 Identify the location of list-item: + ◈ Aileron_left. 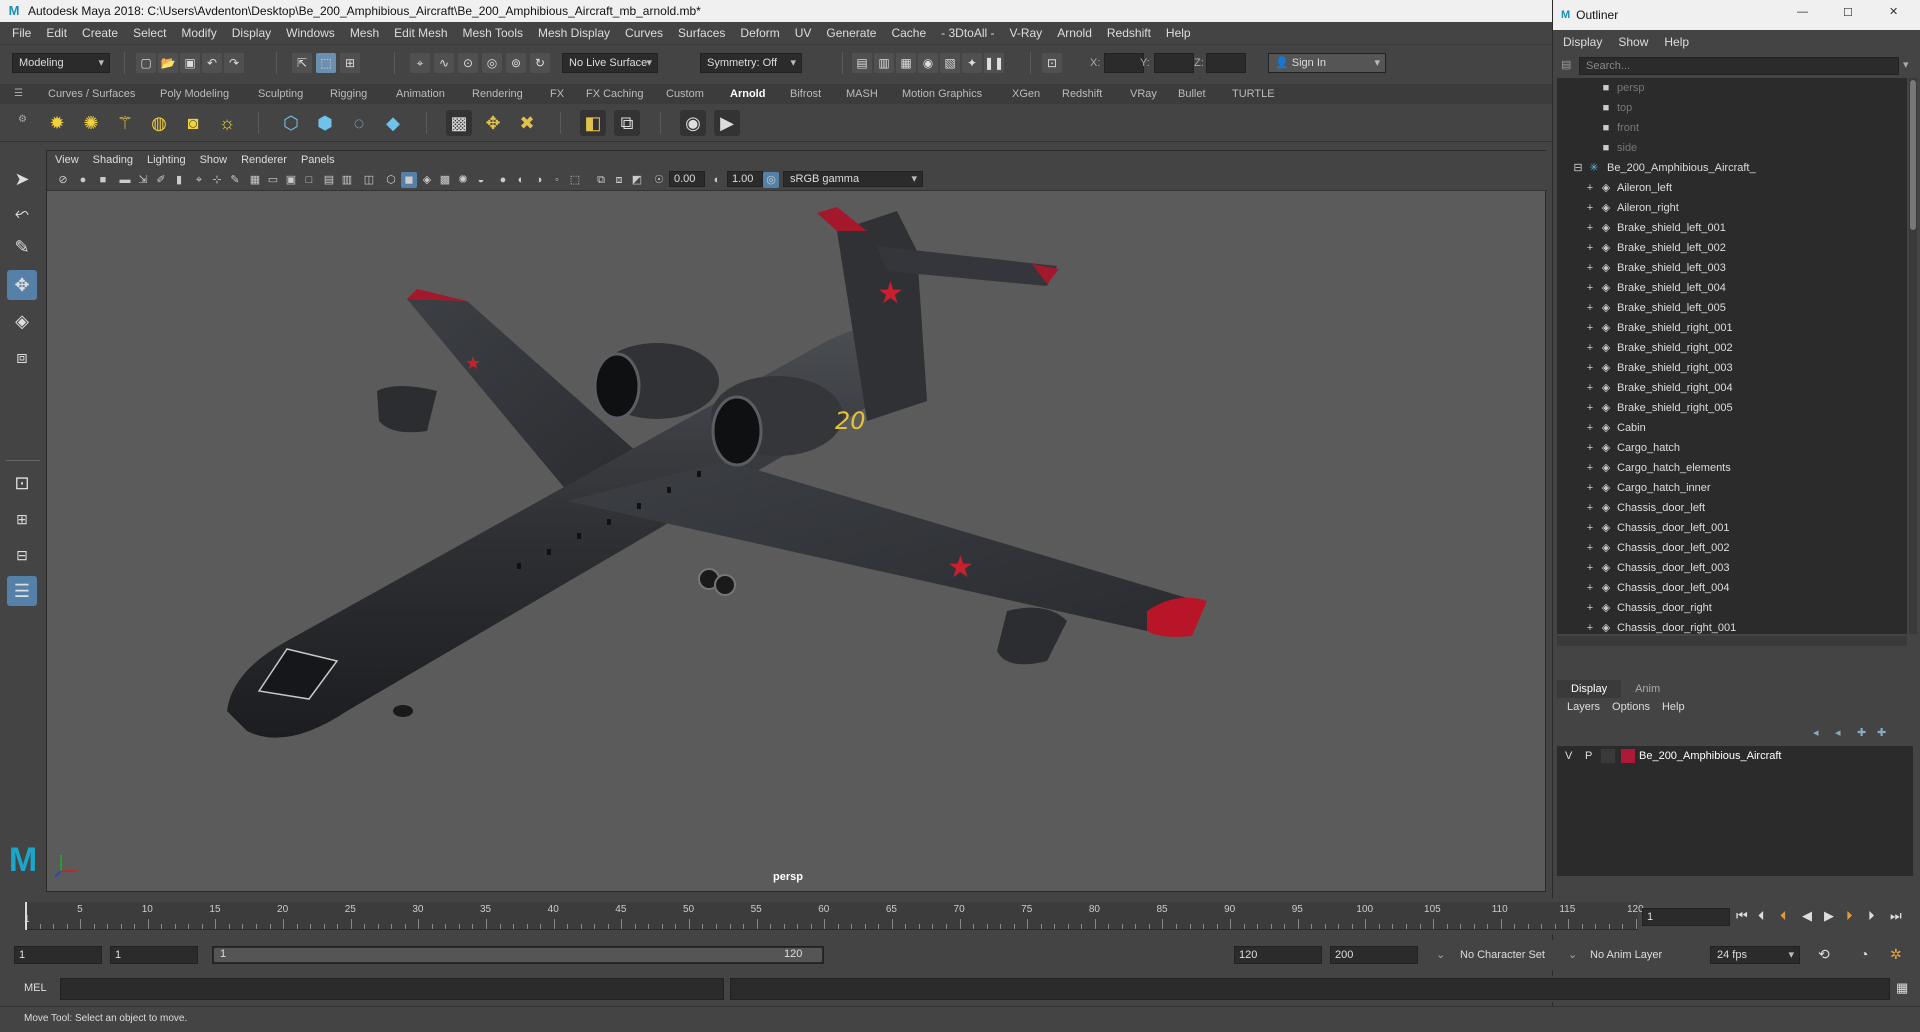
(1732, 188).